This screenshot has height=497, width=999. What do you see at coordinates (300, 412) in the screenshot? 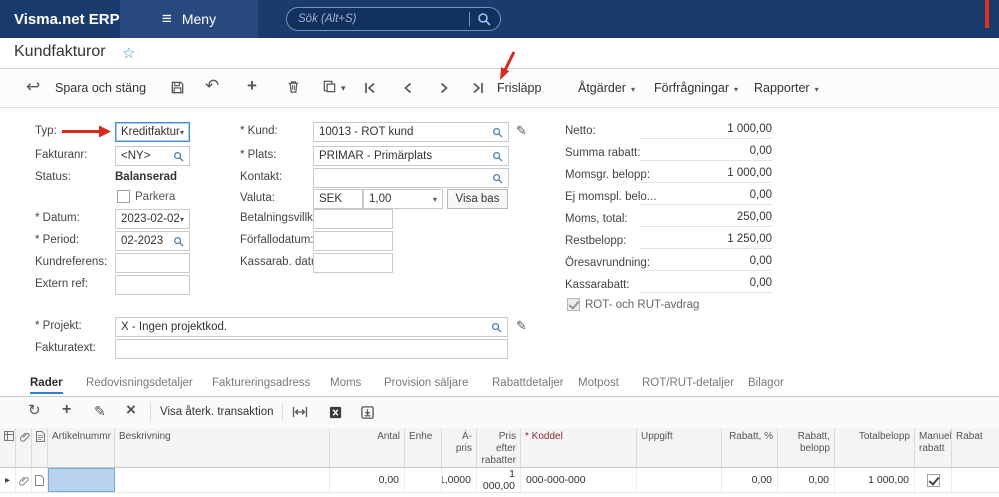
I see `fit-width-icon` at bounding box center [300, 412].